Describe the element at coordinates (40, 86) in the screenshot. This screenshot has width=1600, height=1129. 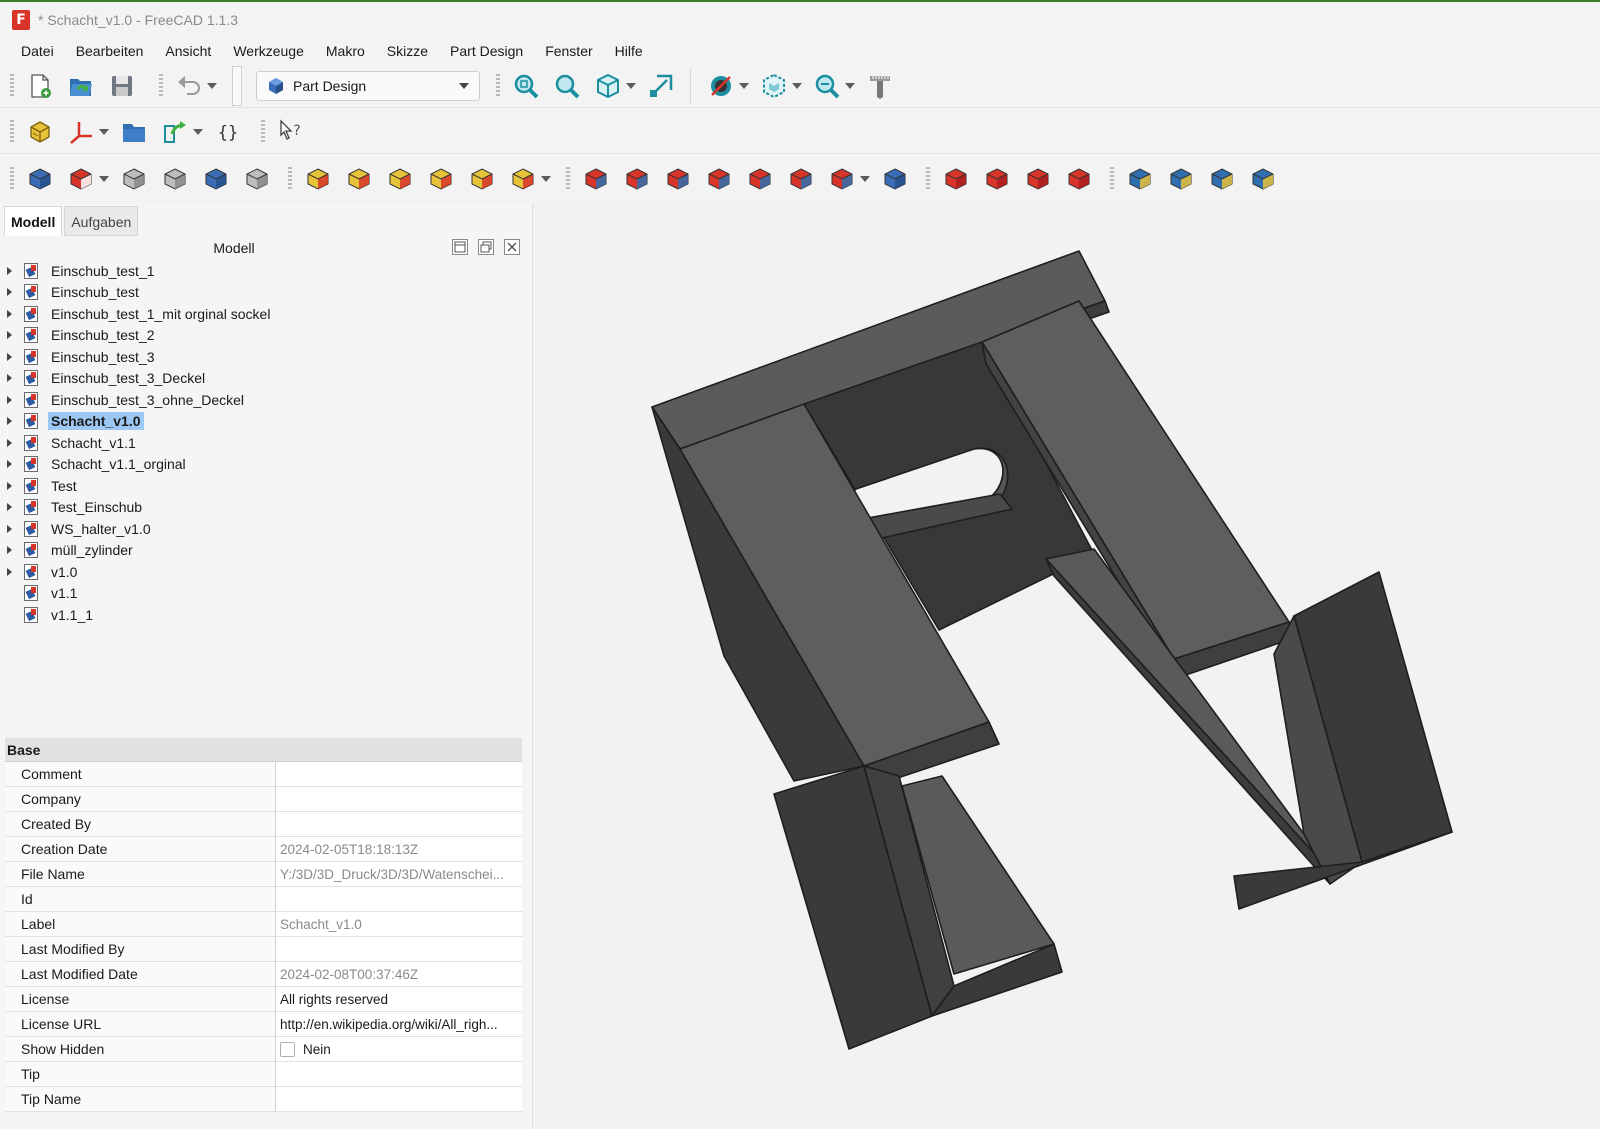
I see `new-document-button` at that location.